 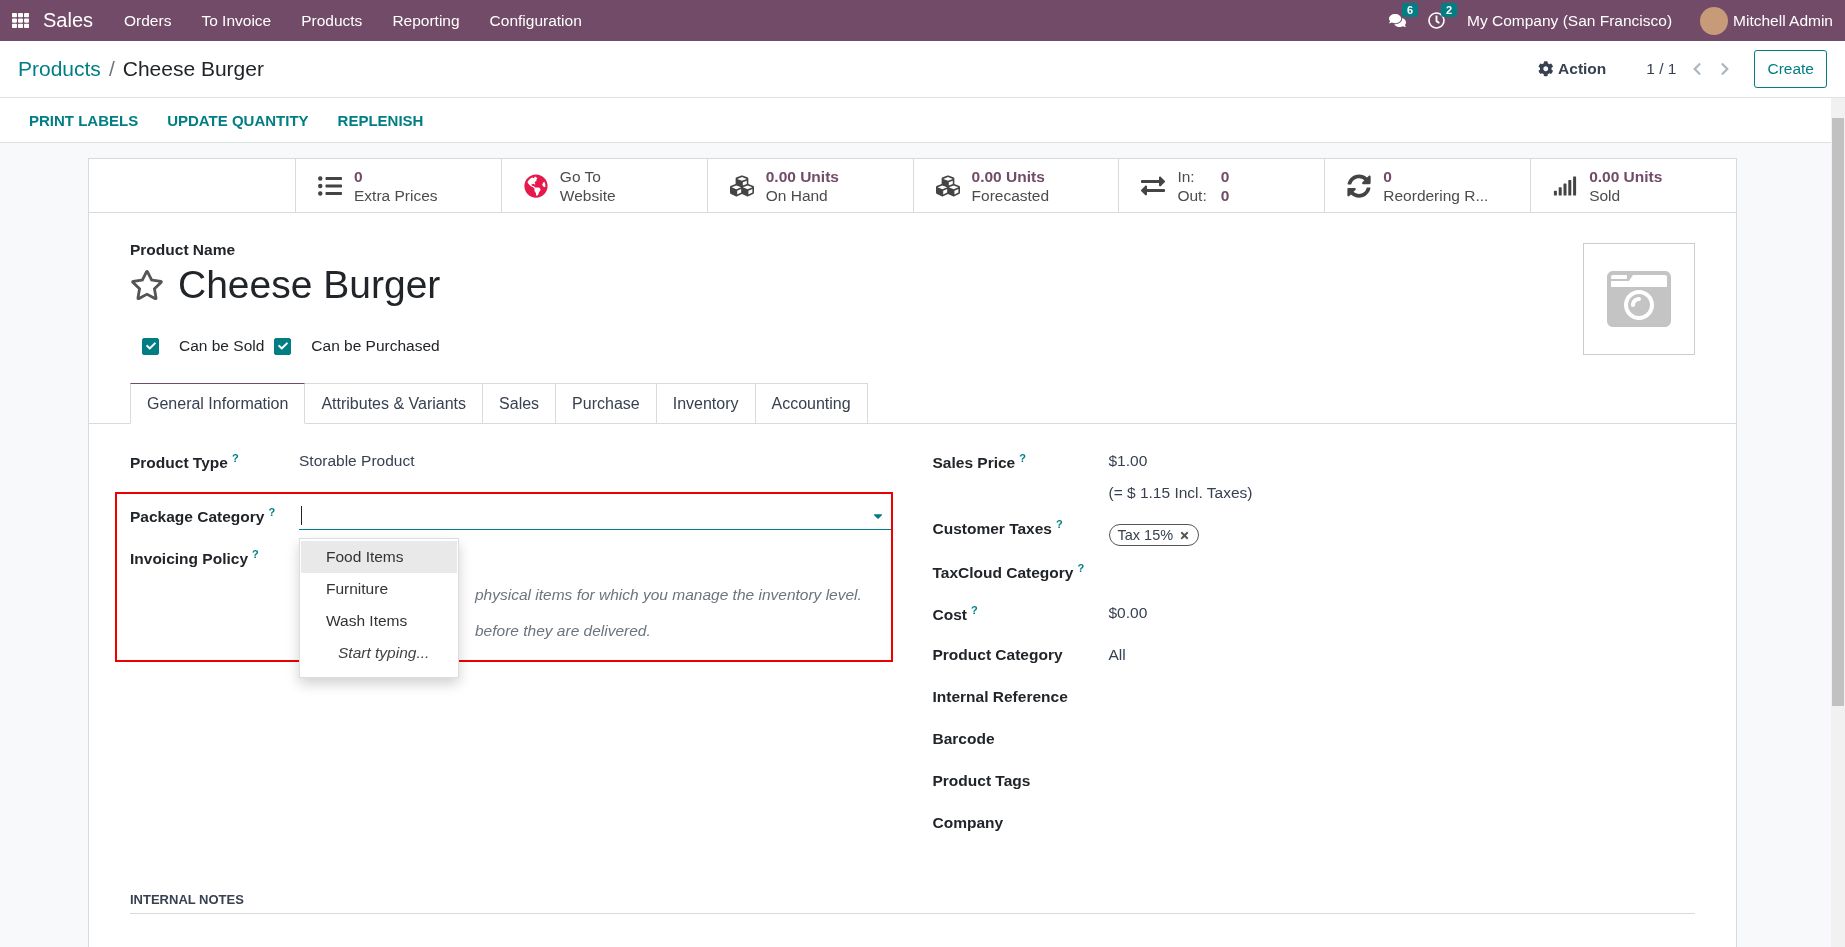 What do you see at coordinates (1359, 185) in the screenshot?
I see `refresh-icon` at bounding box center [1359, 185].